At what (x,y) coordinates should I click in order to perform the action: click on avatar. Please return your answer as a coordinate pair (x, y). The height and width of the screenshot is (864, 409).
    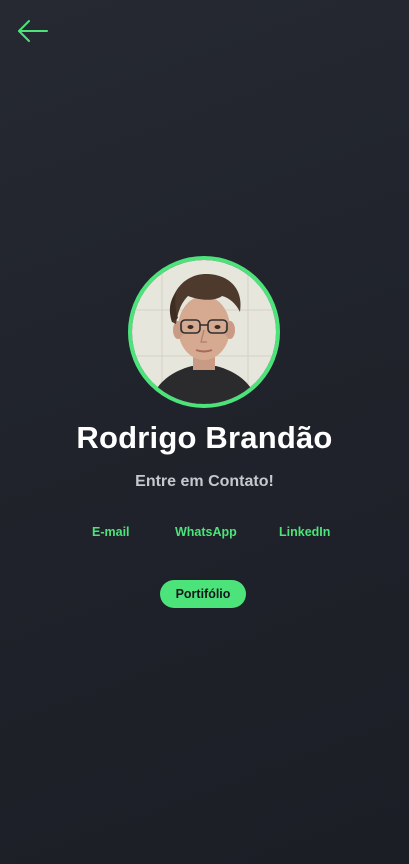
    Looking at the image, I should click on (204, 332).